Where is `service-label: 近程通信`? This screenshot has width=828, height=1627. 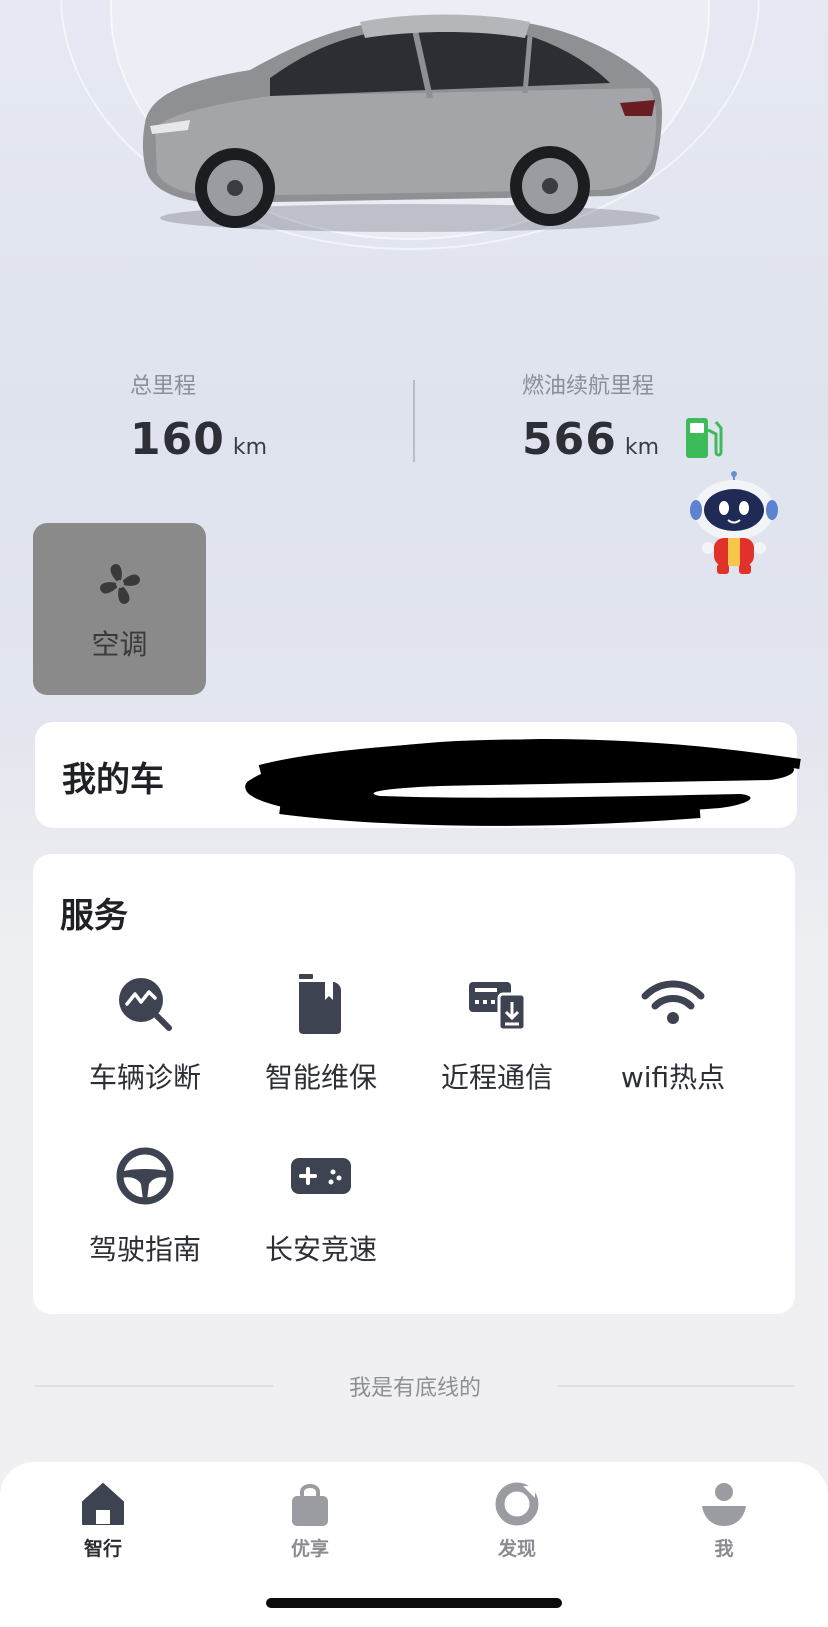
service-label: 近程通信 is located at coordinates (496, 1077).